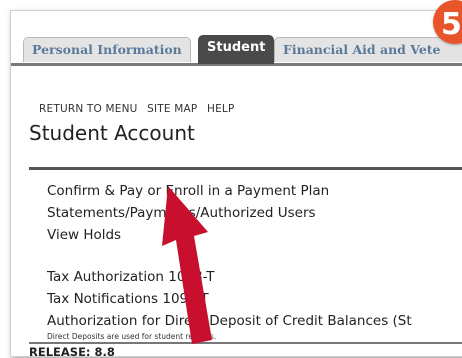  What do you see at coordinates (187, 265) in the screenshot?
I see `pointer-arrow-icon` at bounding box center [187, 265].